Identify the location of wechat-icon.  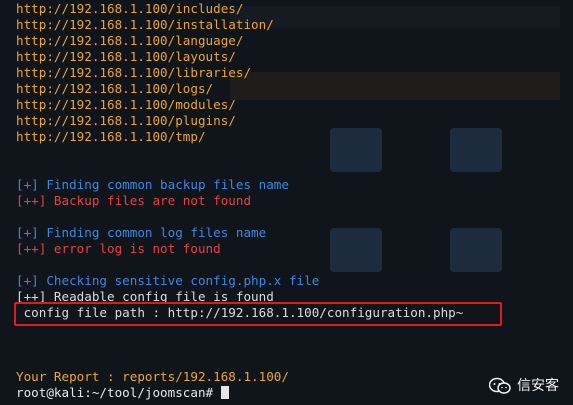
(500, 385).